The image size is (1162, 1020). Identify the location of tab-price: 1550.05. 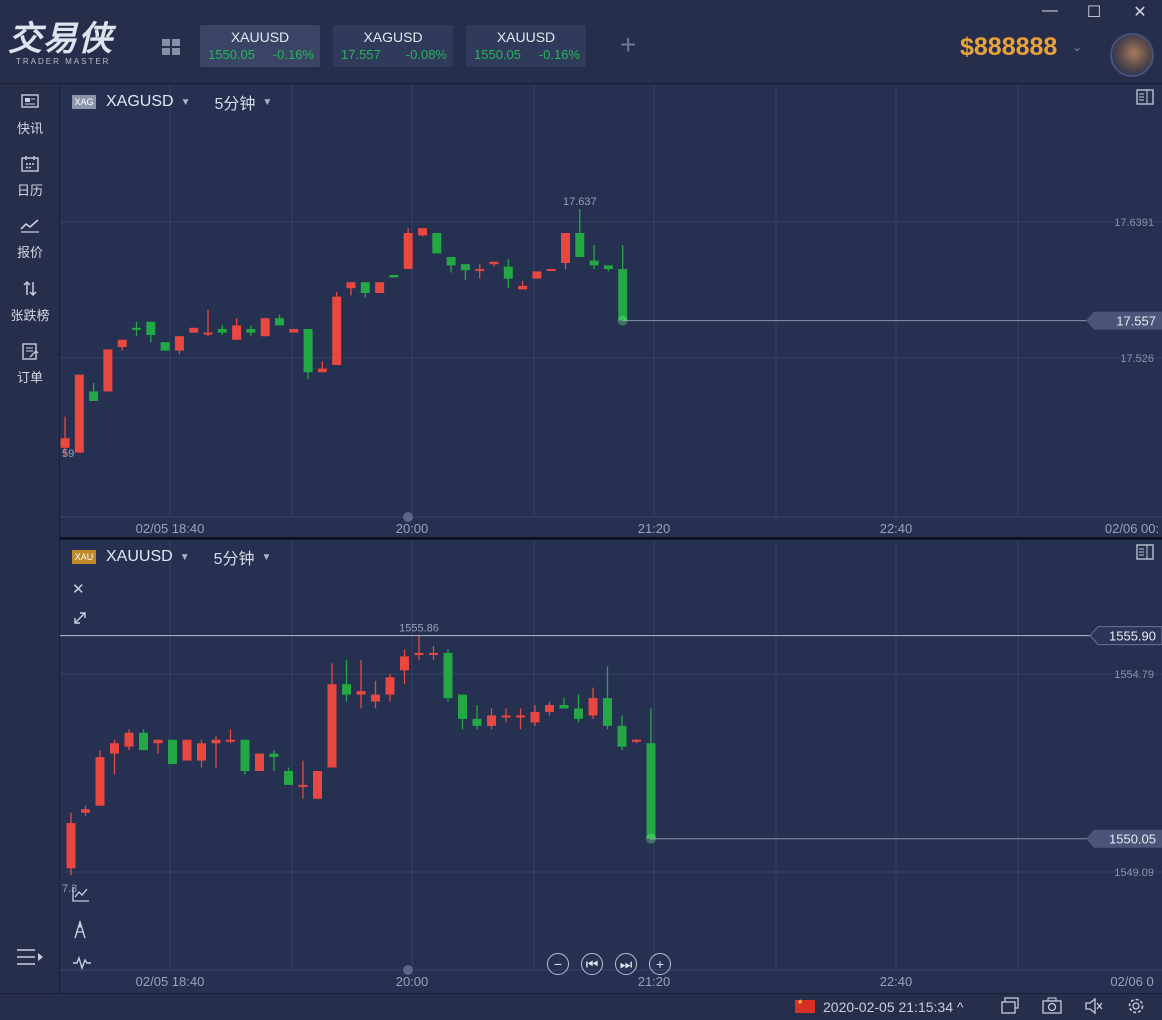
(497, 54).